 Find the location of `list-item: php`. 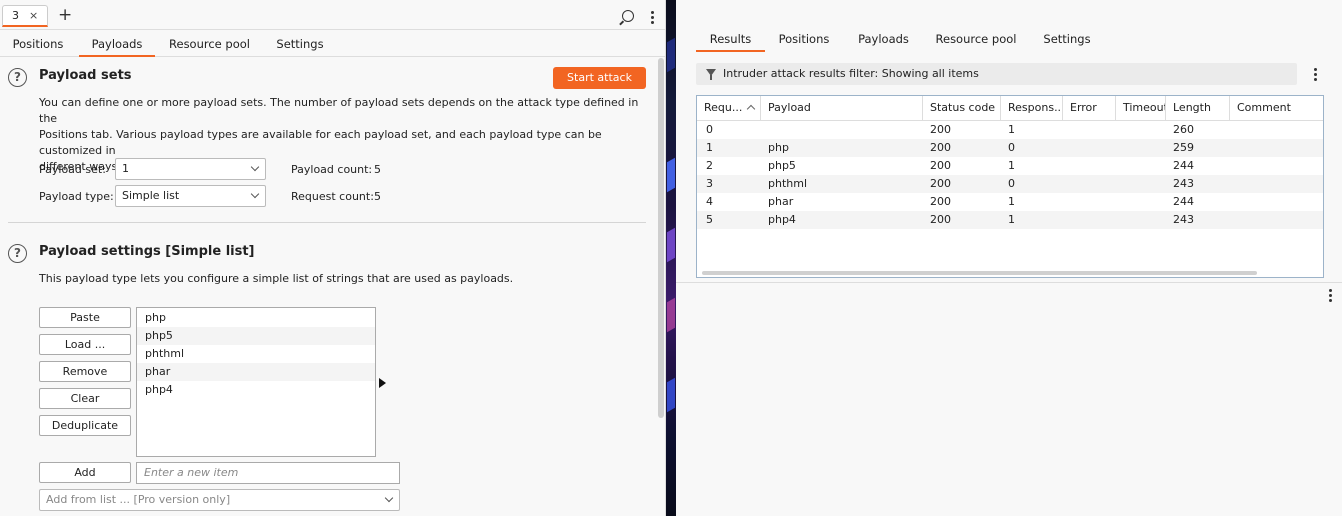

list-item: php is located at coordinates (256, 318).